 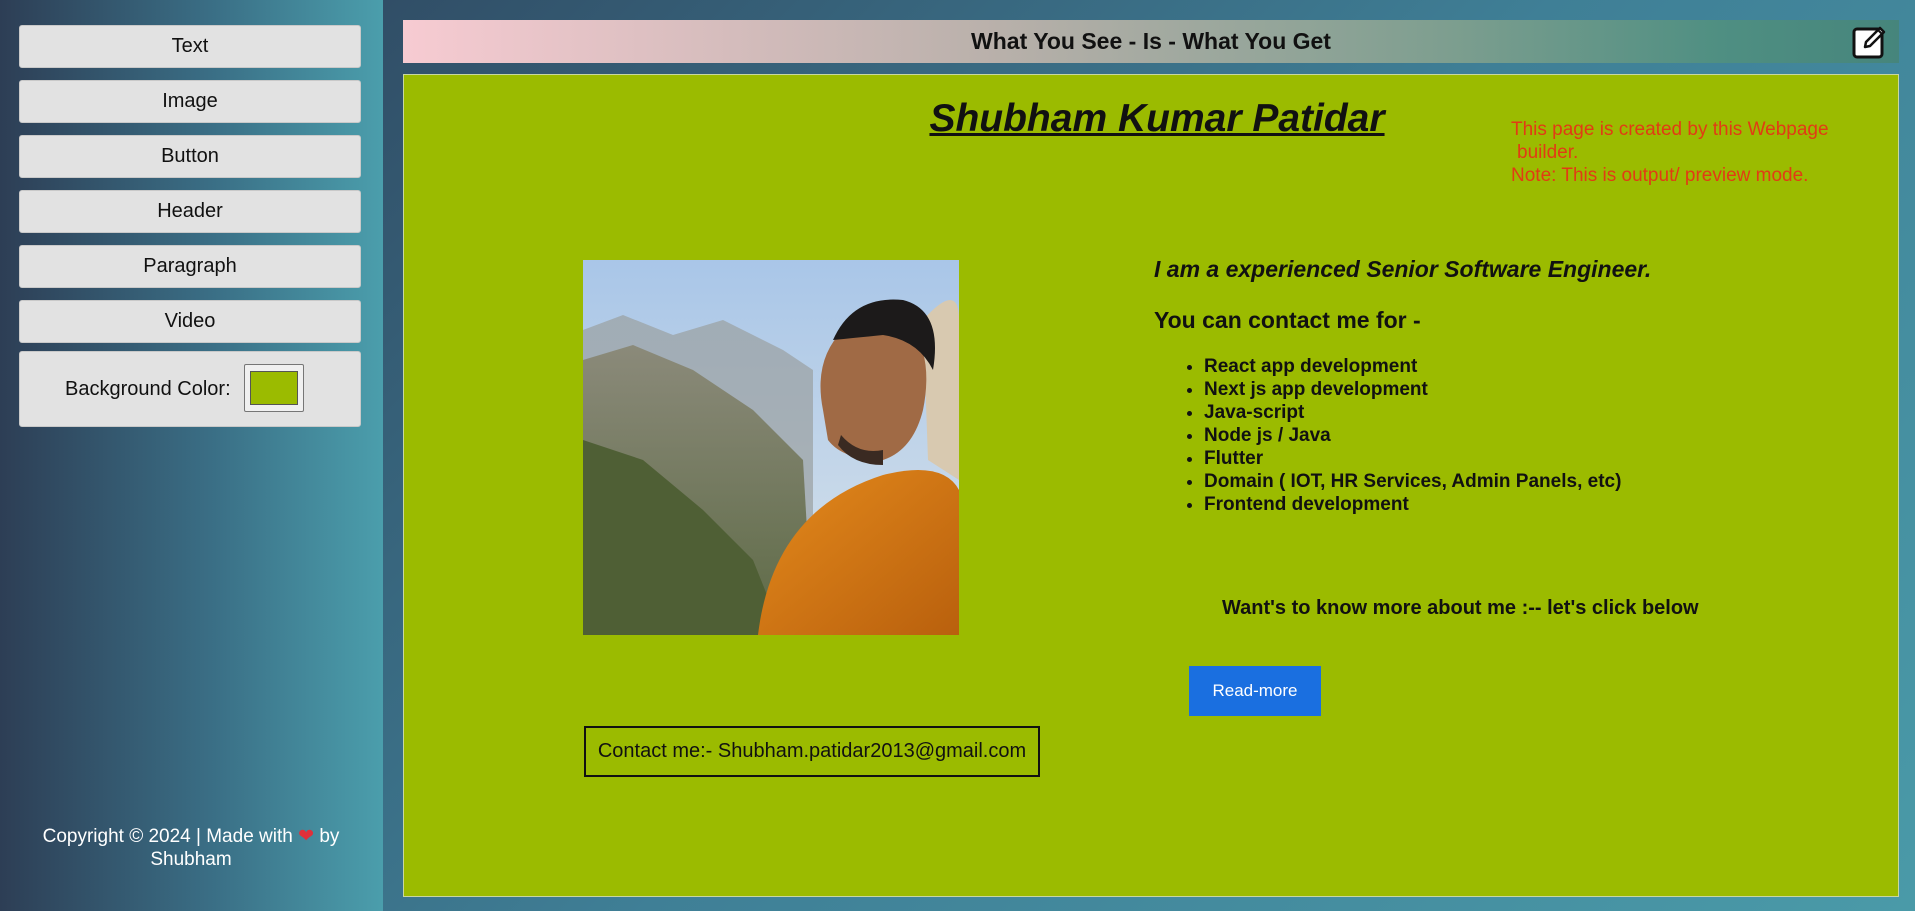 I want to click on header-title: What You See - Is - What You Get, so click(x=1151, y=41).